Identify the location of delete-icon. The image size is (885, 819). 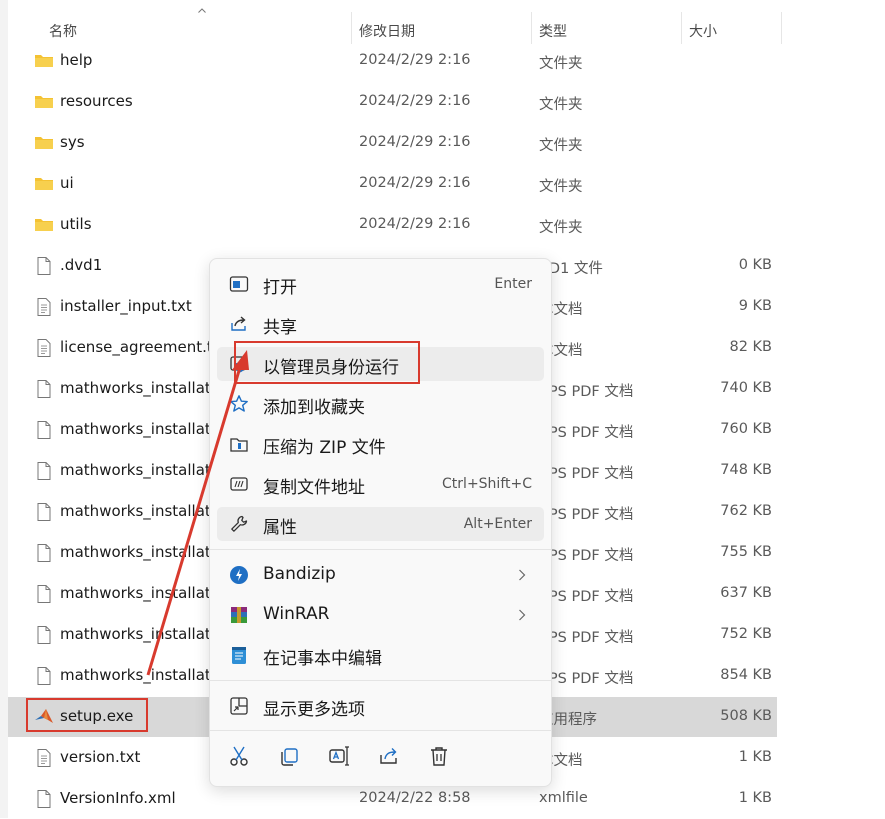
(439, 756).